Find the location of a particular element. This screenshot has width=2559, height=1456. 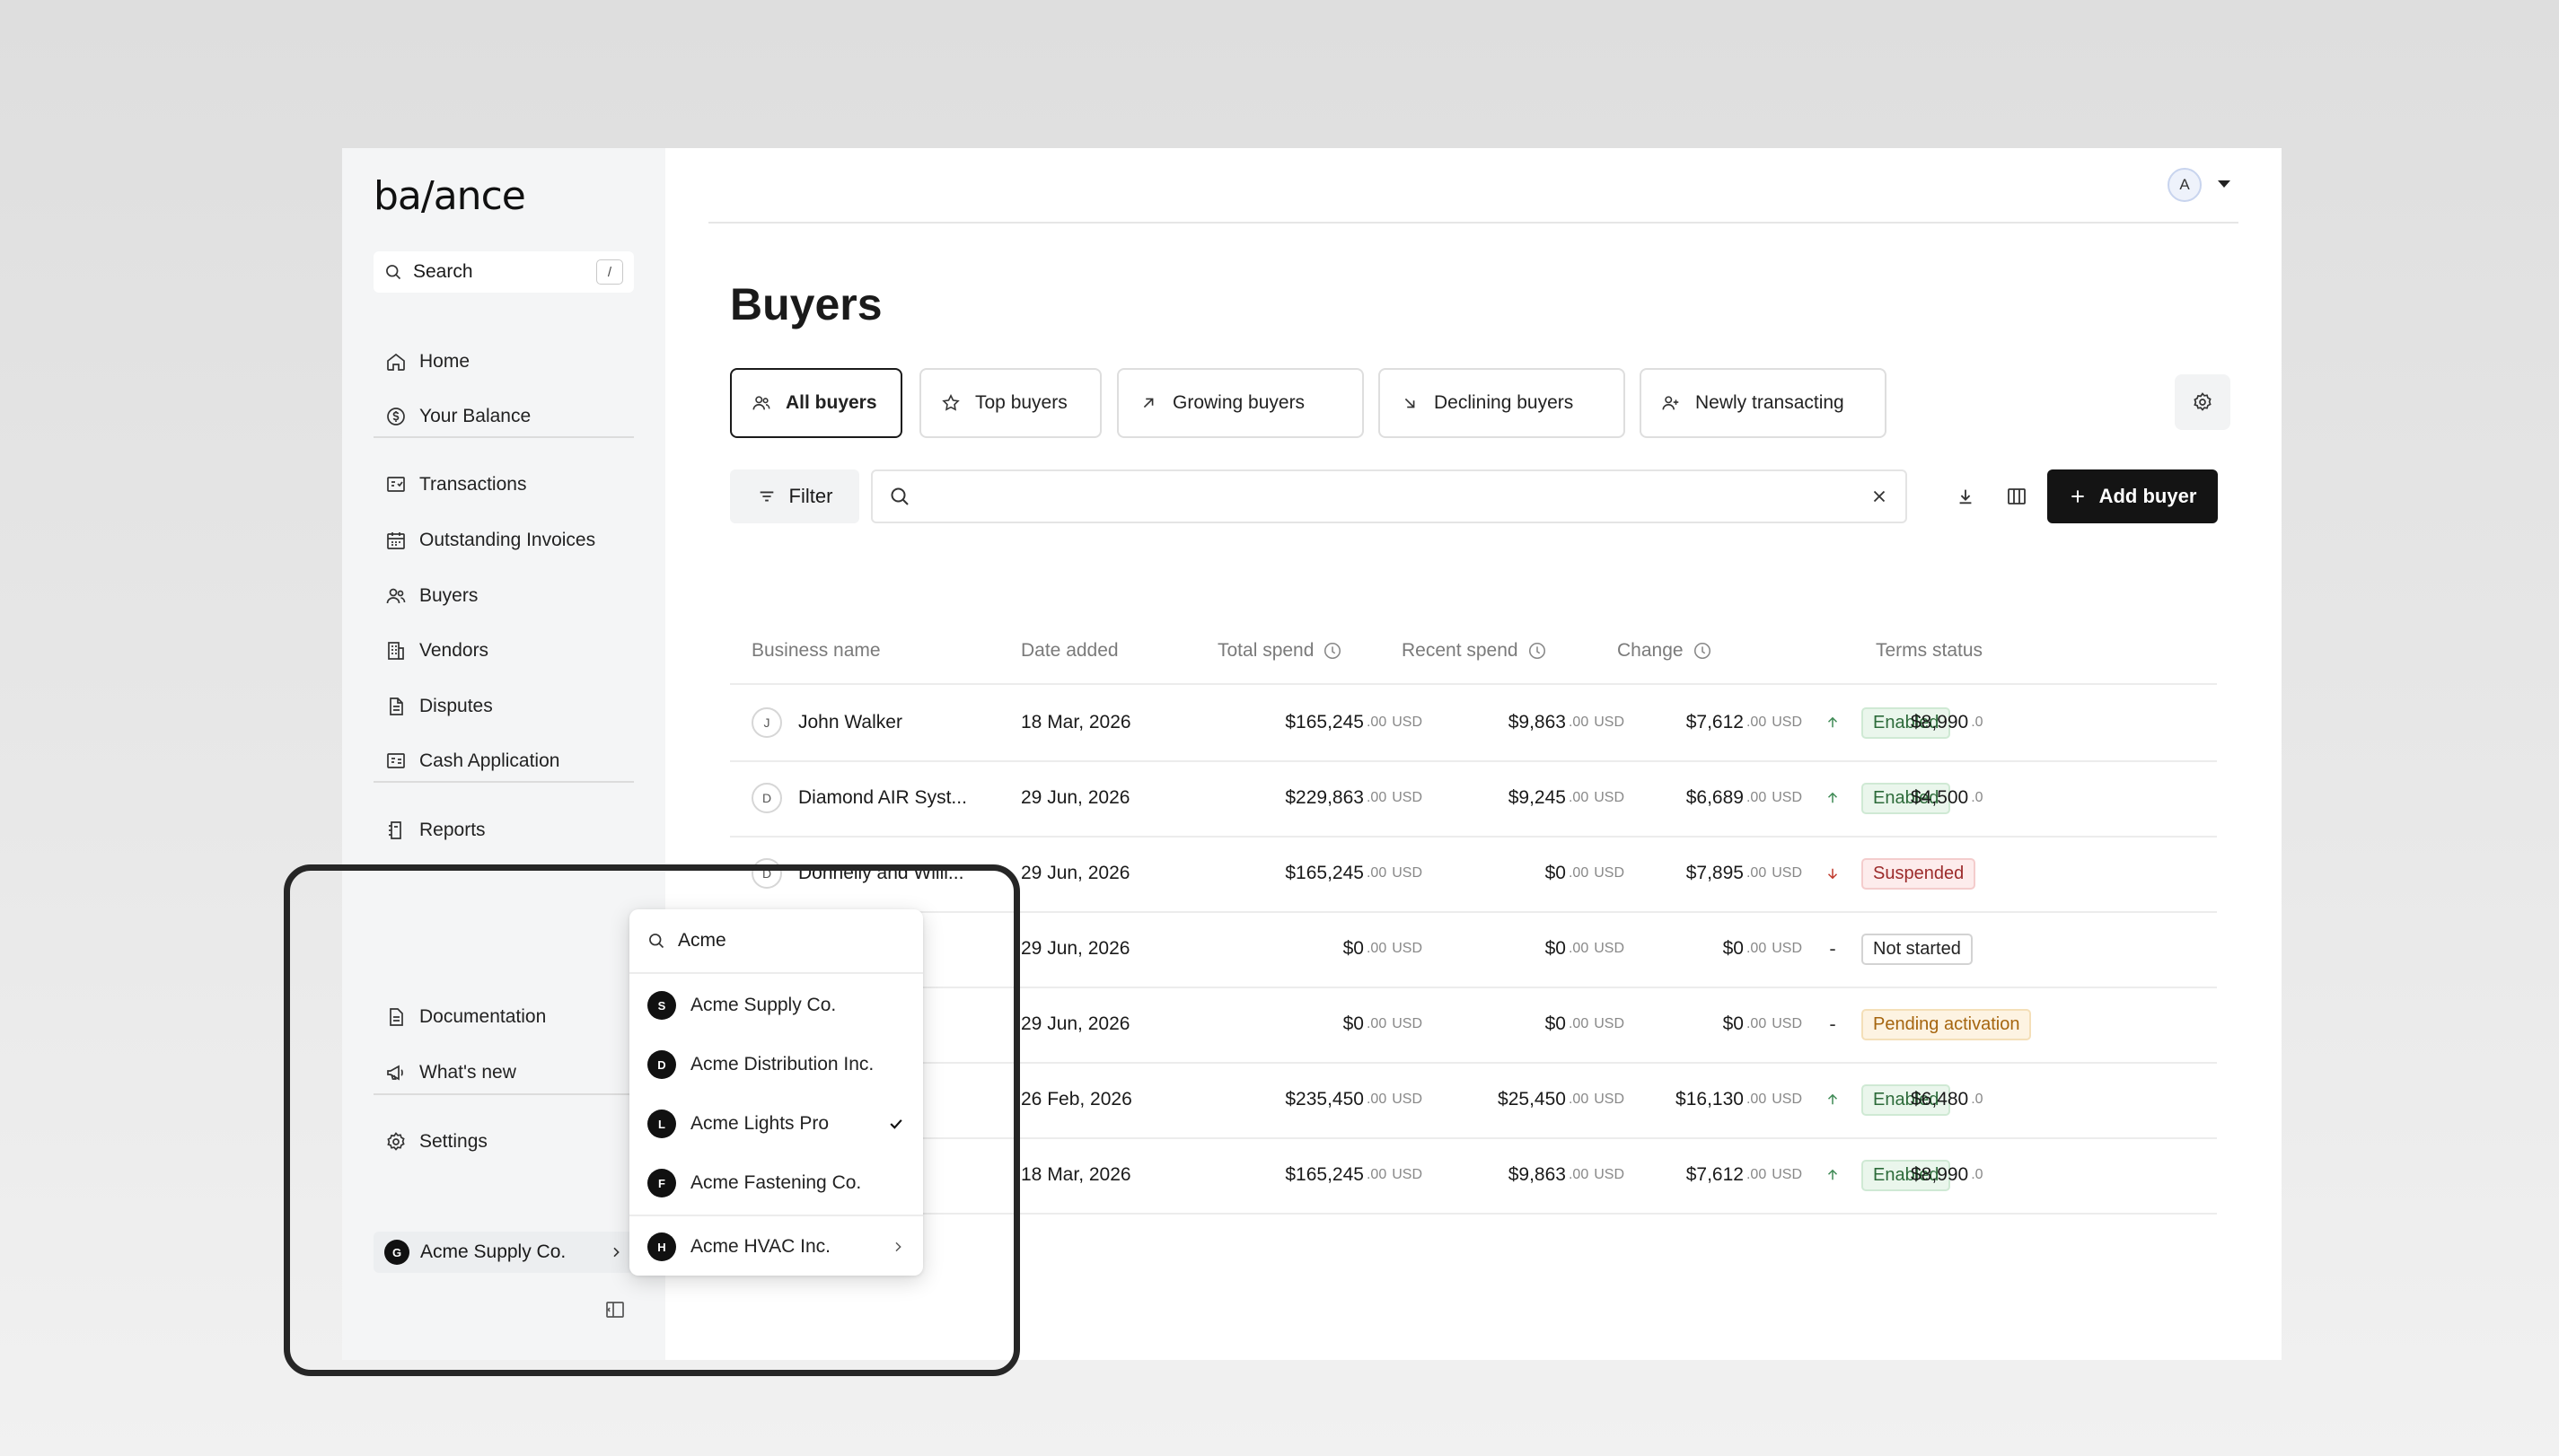

arrow-down-icon is located at coordinates (1833, 874).